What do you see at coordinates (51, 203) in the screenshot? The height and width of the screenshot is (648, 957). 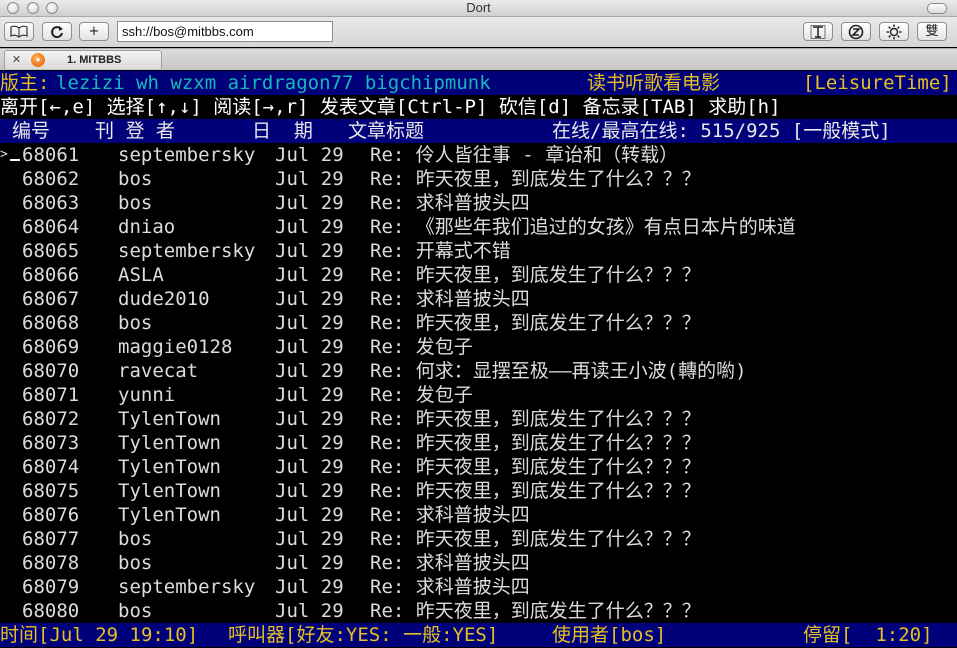 I see `article-number: 68063` at bounding box center [51, 203].